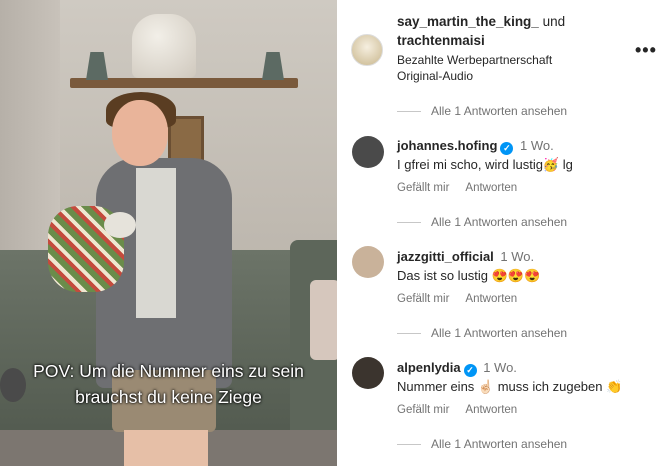 The width and height of the screenshot is (670, 466). I want to click on comment-username: alpenlydia, so click(429, 367).